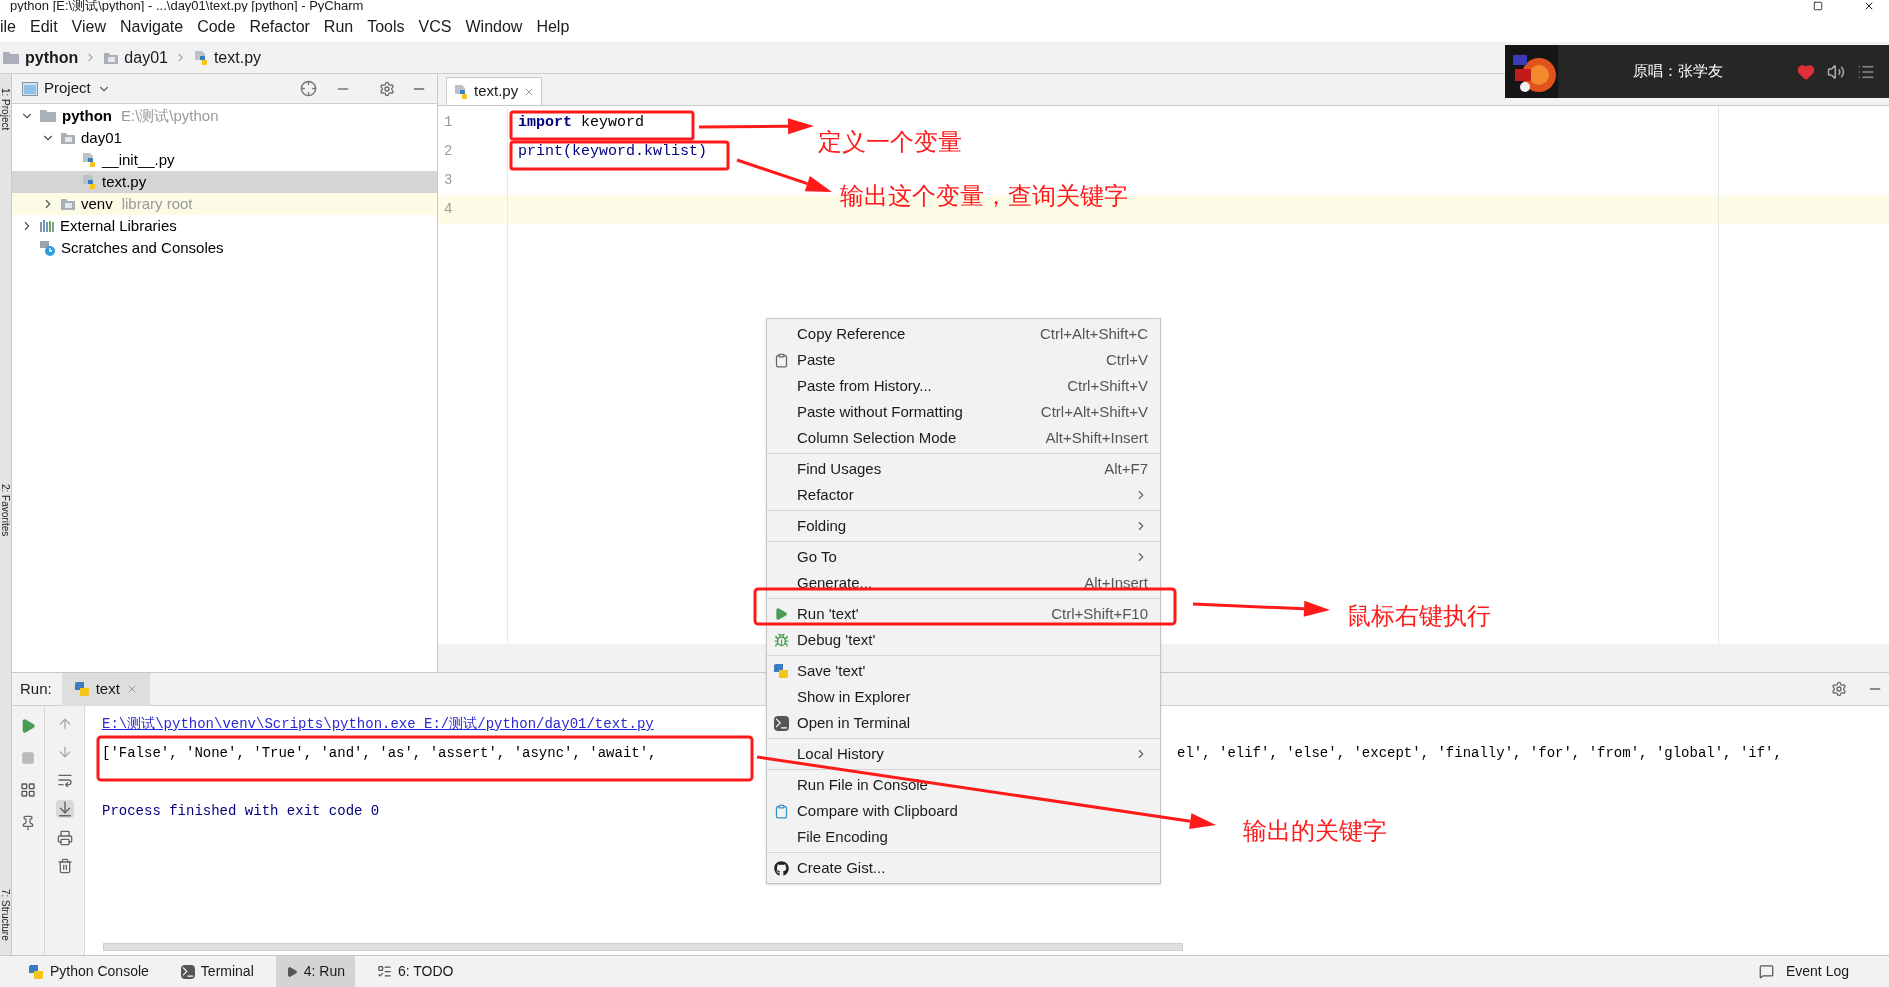  Describe the element at coordinates (1099, 613) in the screenshot. I see `menu-shortcut: Ctrl+Shift+F10` at that location.